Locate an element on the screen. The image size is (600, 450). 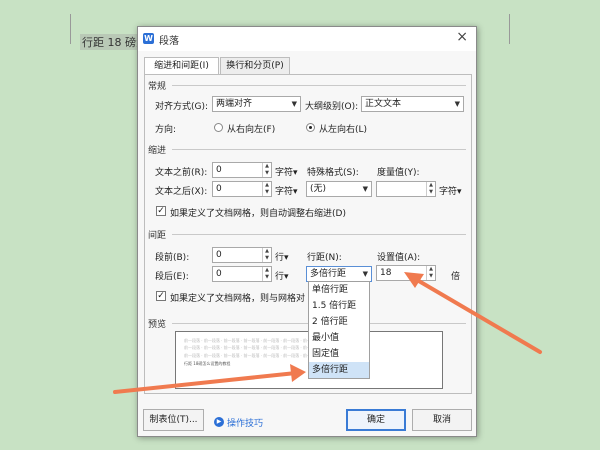
arrow-to-multiple-option is located at coordinates (209, 379).